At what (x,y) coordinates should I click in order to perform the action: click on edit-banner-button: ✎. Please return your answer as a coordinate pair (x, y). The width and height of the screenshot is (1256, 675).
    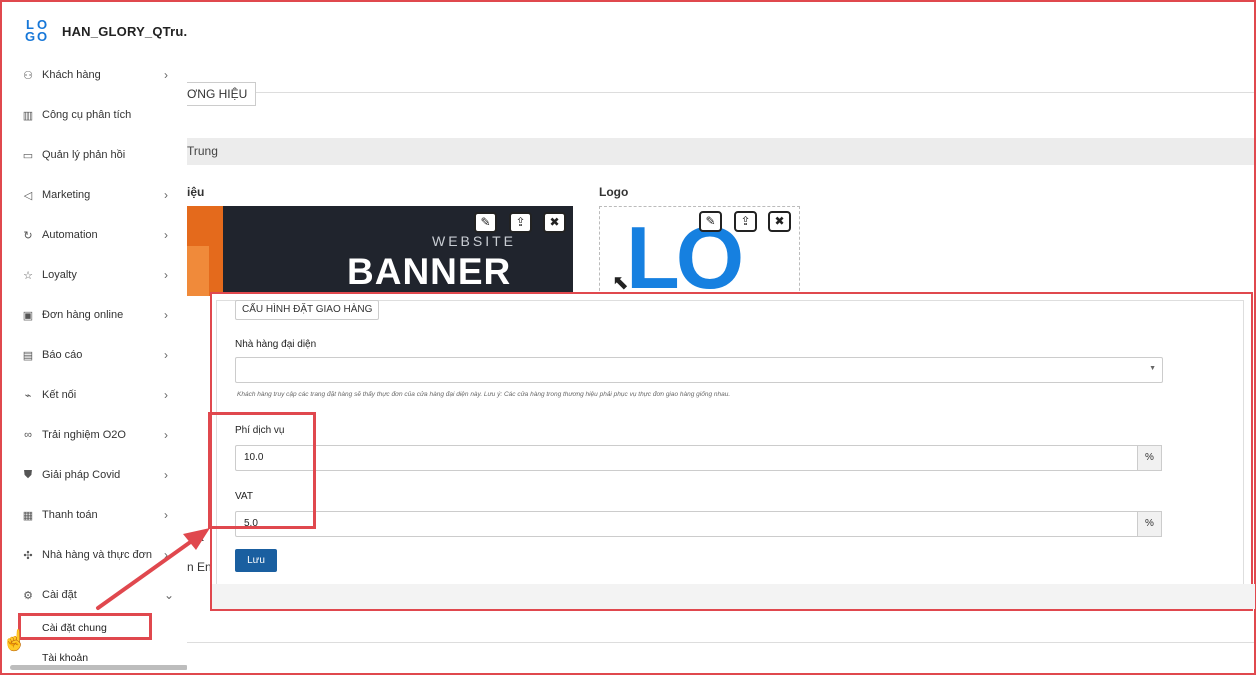
    Looking at the image, I should click on (485, 222).